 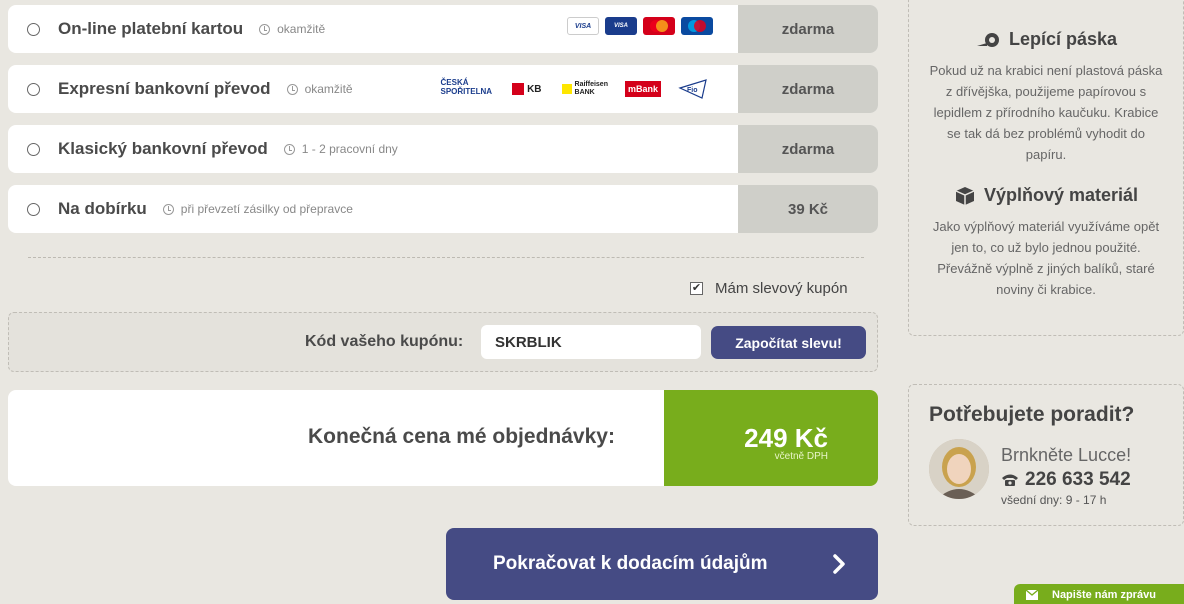 I want to click on visa-logo: VISA, so click(x=583, y=26).